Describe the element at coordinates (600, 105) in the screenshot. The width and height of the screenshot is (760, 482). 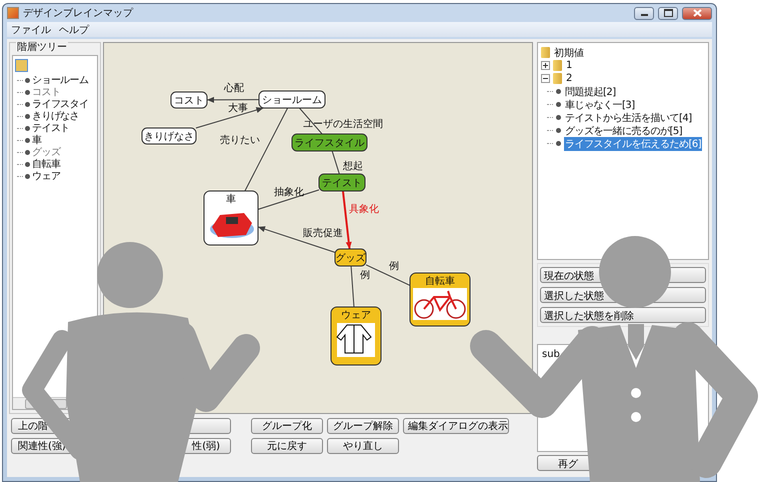
I see `tree-item: 車じゃなく一[3]` at that location.